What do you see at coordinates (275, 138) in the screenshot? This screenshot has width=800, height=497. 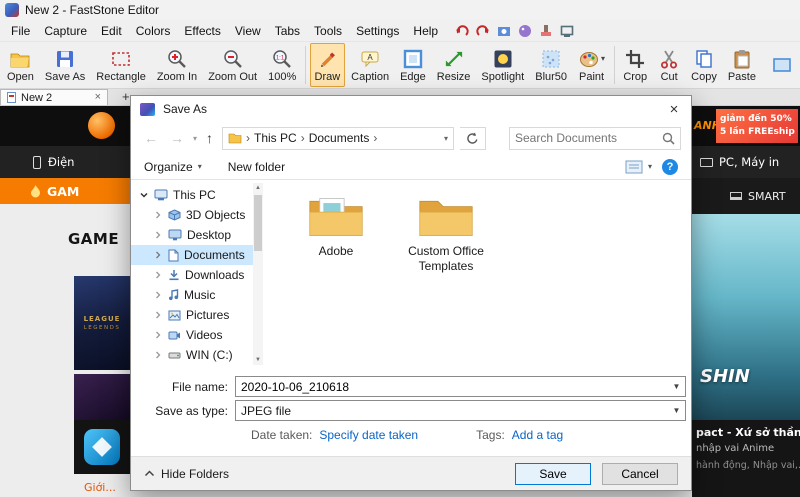 I see `breadcrumb-this-pc: This PC` at bounding box center [275, 138].